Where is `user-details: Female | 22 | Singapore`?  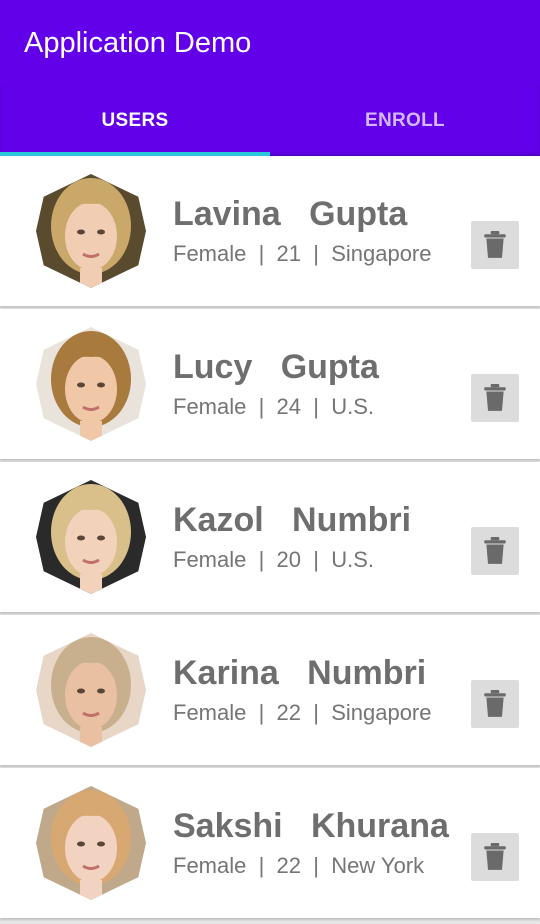 user-details: Female | 22 | Singapore is located at coordinates (302, 713).